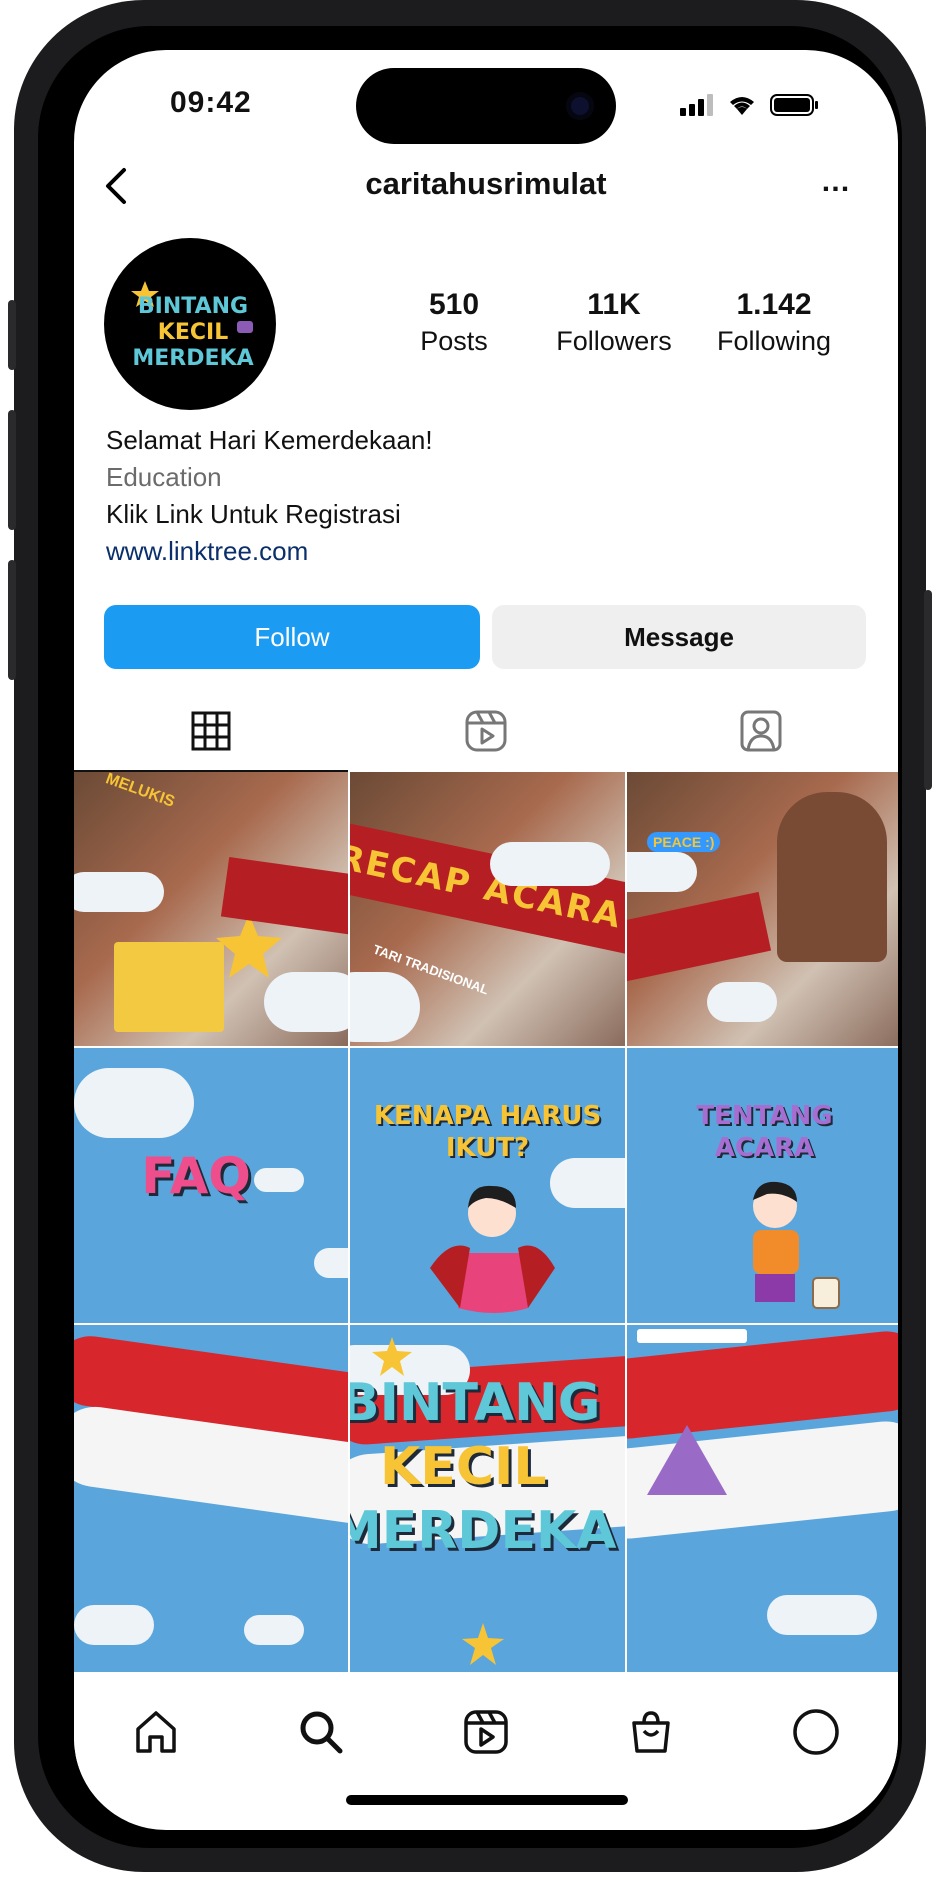 The height and width of the screenshot is (1878, 940). What do you see at coordinates (492, 1249) in the screenshot?
I see `girl-illustration-icon` at bounding box center [492, 1249].